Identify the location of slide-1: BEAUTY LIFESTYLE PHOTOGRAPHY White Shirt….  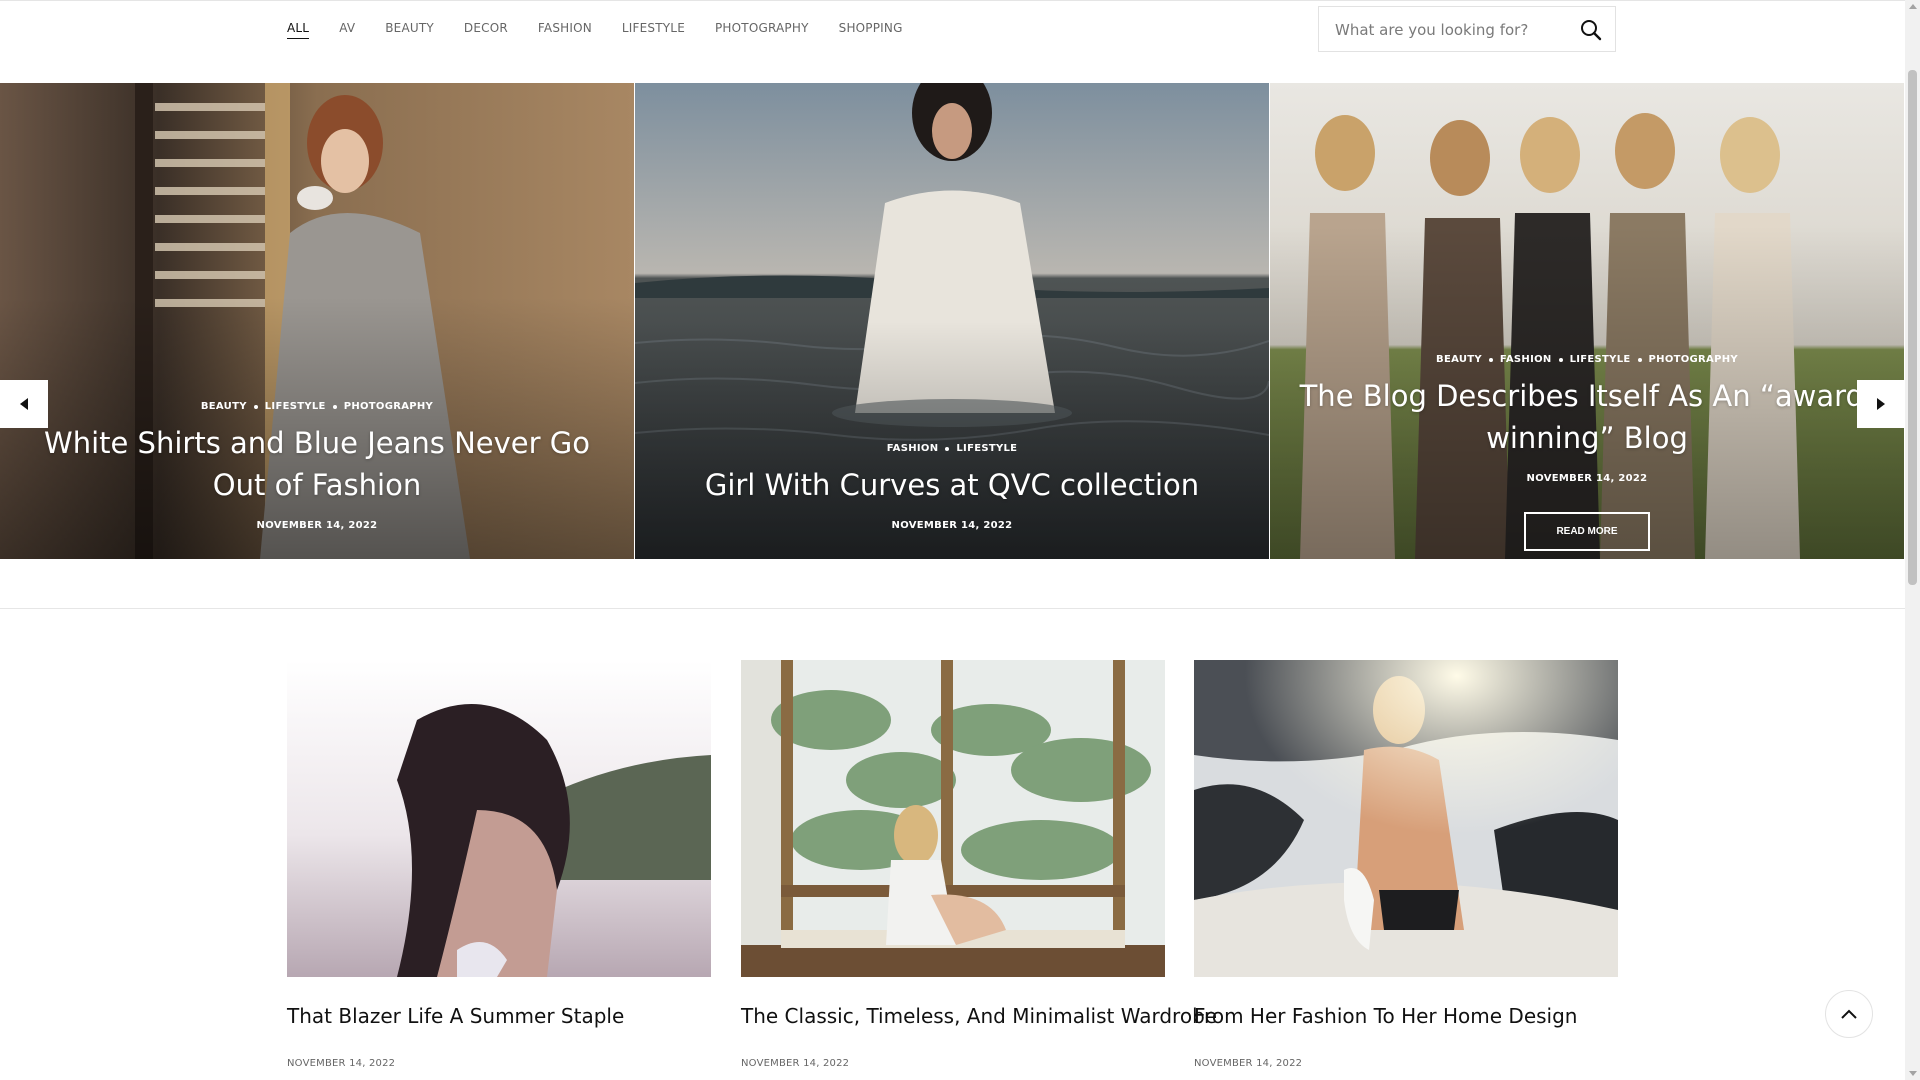
(317, 321).